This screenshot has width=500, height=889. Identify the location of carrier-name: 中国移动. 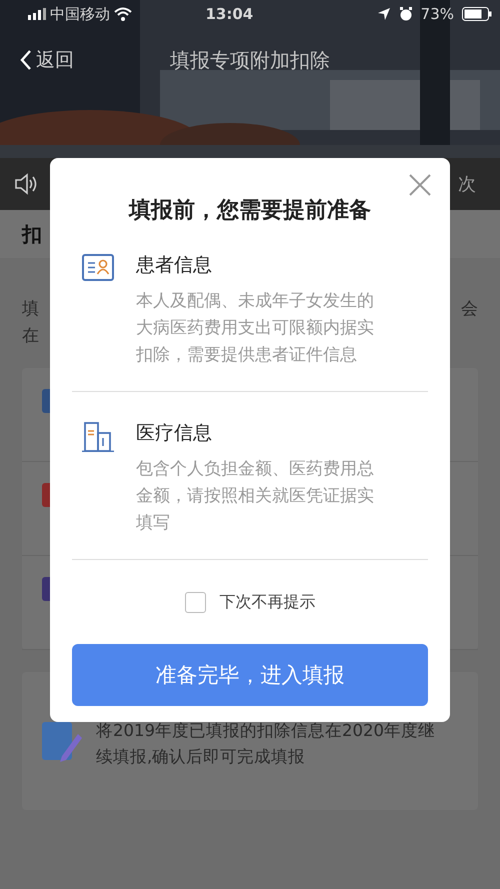
(80, 14).